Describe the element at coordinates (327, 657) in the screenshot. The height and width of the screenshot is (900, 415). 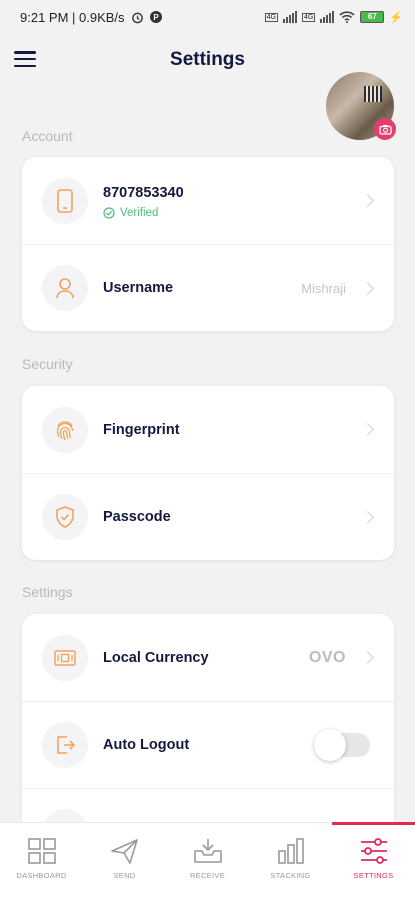
I see `currency-value: OVO` at that location.